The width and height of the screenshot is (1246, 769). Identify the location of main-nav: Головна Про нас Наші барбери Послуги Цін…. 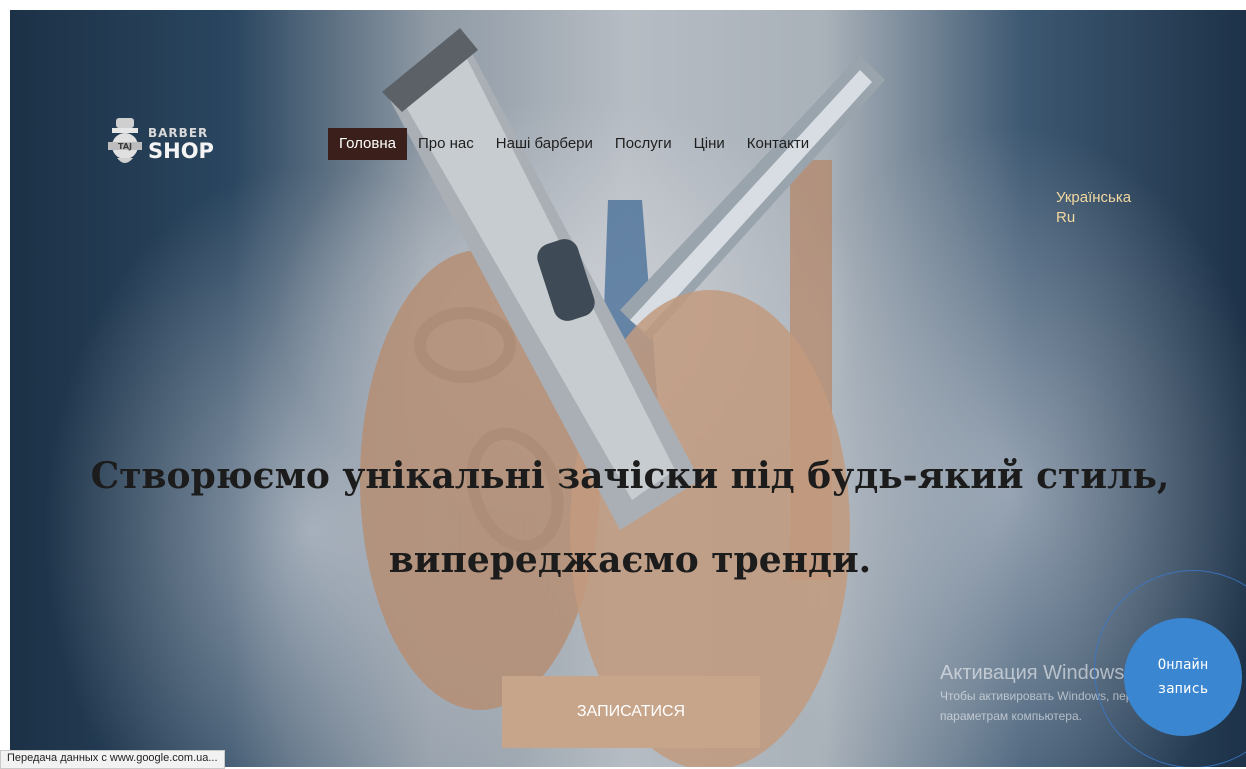
(574, 144).